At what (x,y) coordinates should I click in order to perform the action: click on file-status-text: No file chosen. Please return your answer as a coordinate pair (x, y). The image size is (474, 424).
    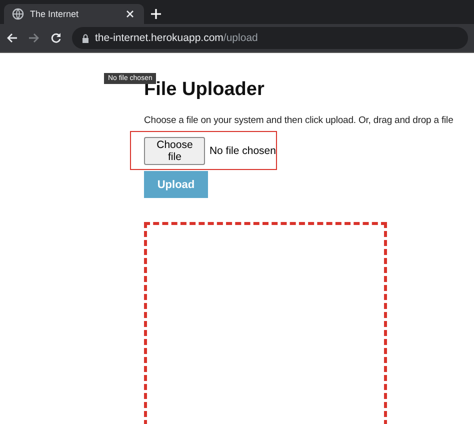
    Looking at the image, I should click on (242, 150).